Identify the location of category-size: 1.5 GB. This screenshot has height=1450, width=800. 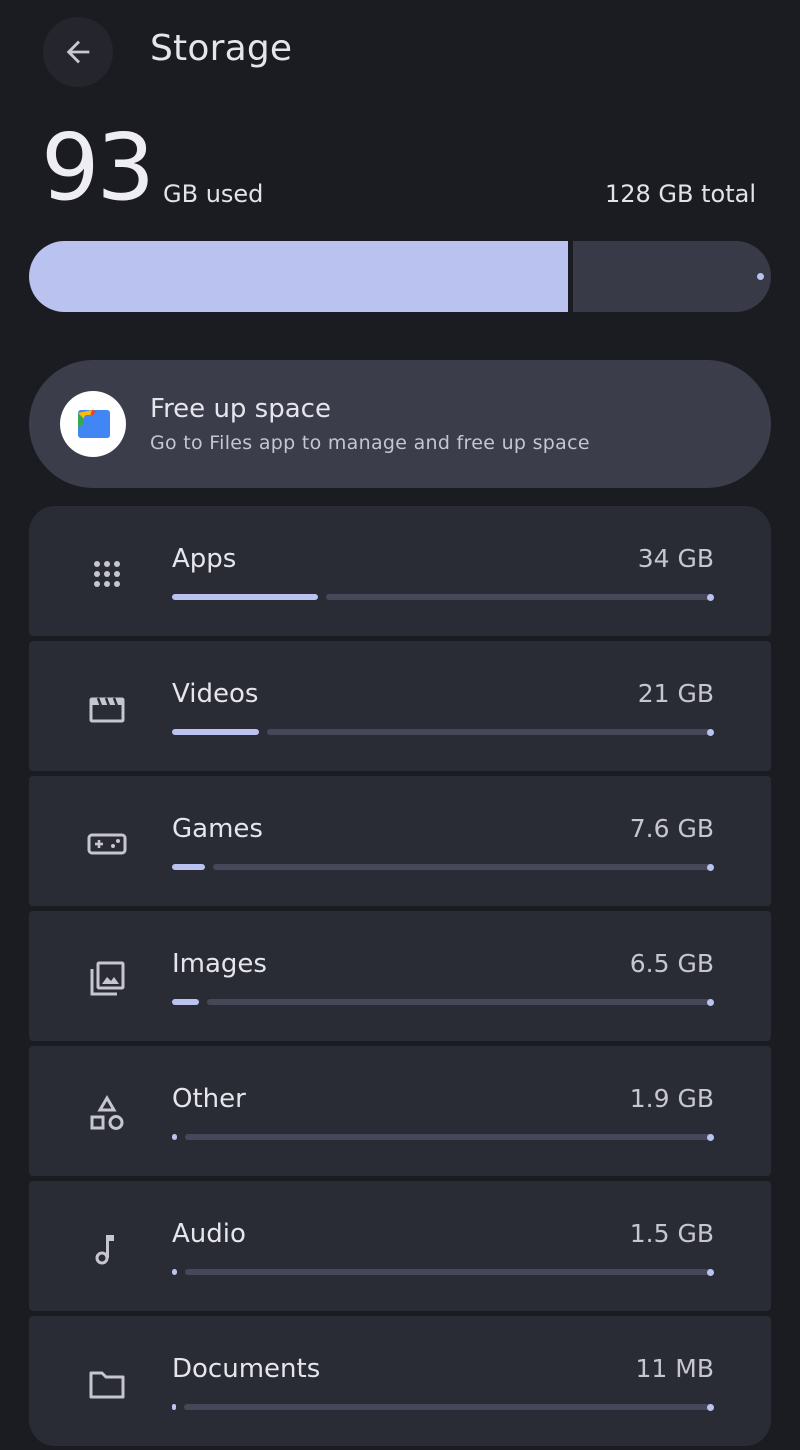
(671, 1233).